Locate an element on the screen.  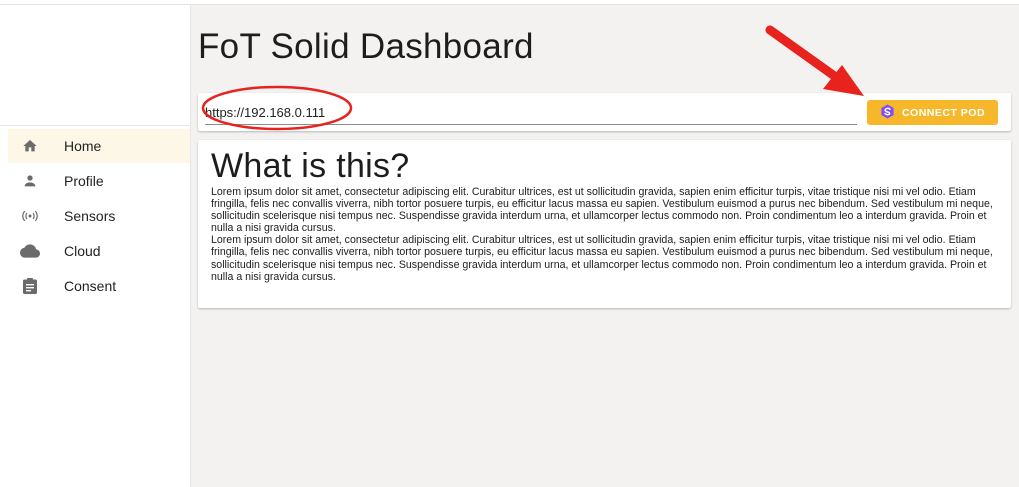
info-heading: What is this? is located at coordinates (310, 166).